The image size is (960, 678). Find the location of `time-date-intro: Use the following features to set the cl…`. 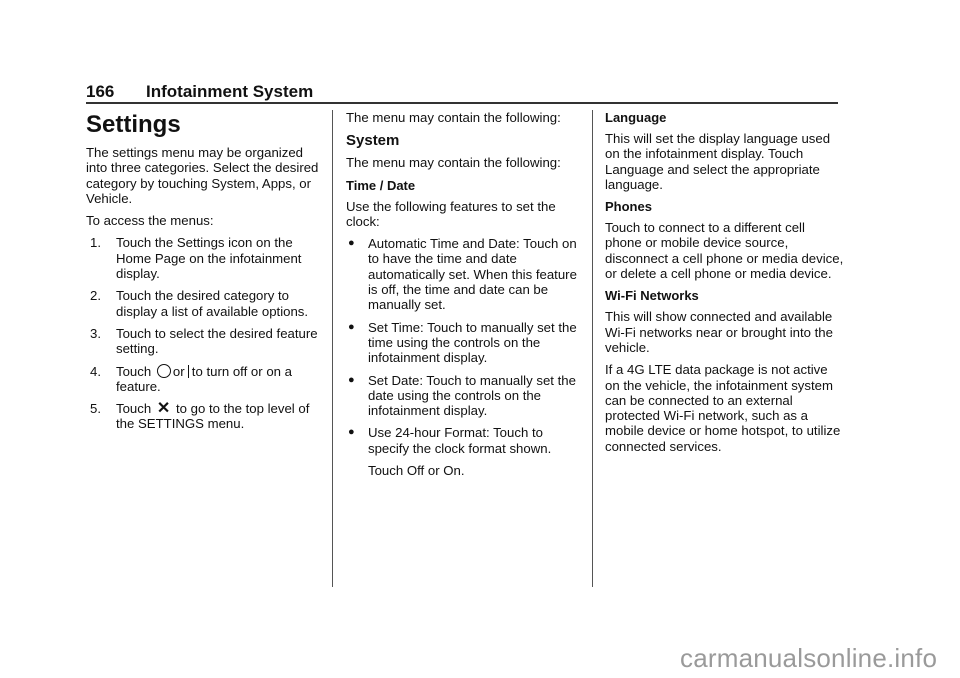

time-date-intro: Use the following features to set the cl… is located at coordinates (451, 213).